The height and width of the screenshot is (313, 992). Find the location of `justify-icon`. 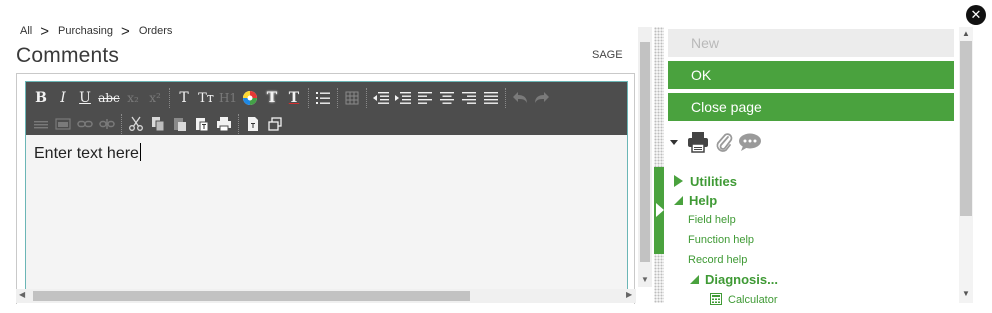

justify-icon is located at coordinates (491, 98).